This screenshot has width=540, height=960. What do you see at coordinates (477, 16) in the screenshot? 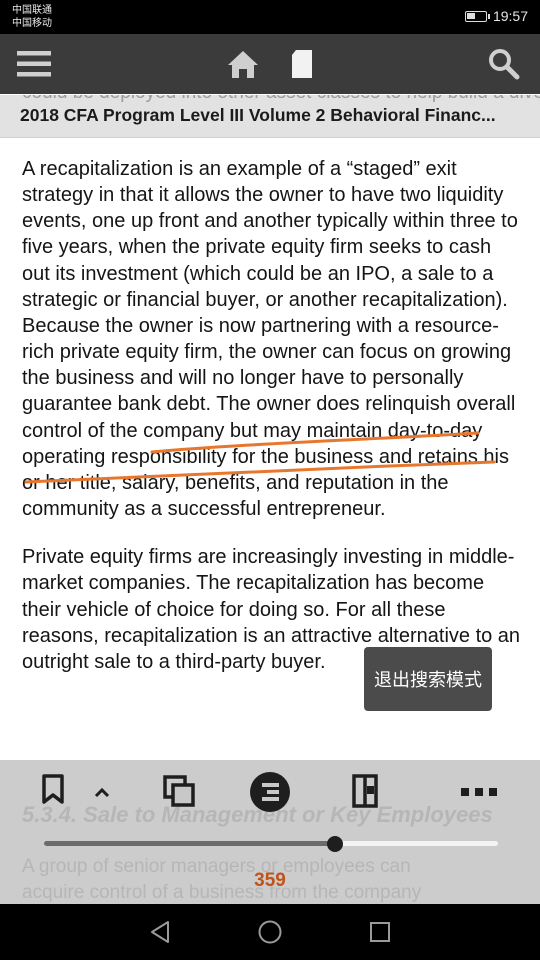
I see `battery-icon` at bounding box center [477, 16].